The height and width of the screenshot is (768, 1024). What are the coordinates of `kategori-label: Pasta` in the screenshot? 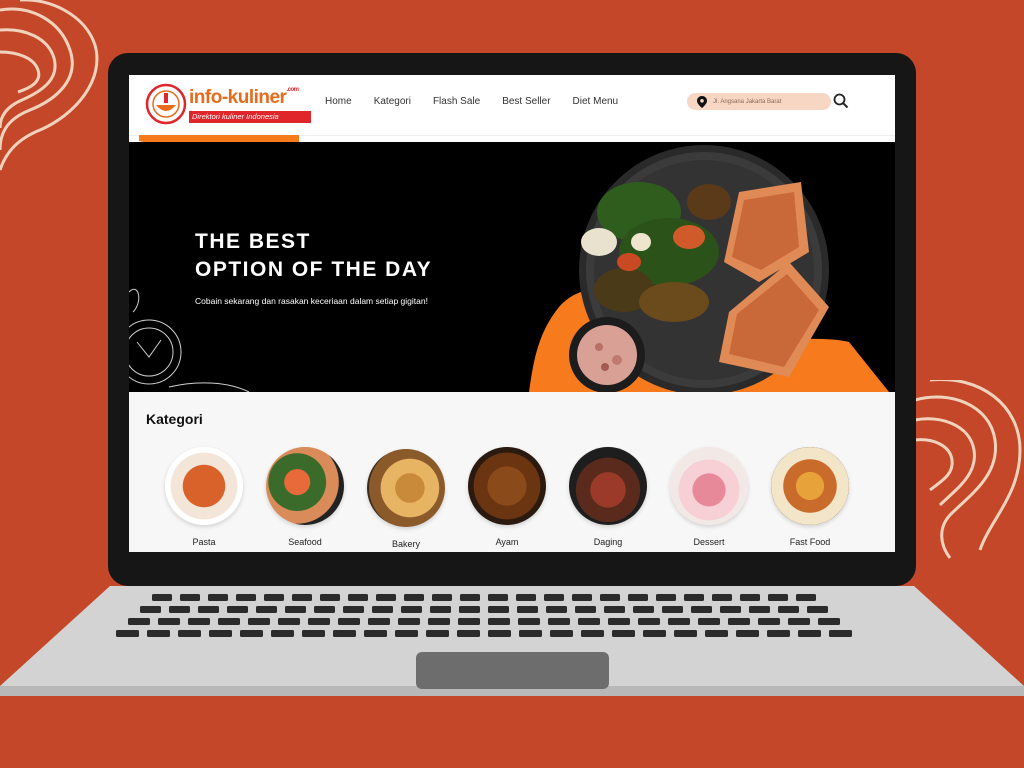 It's located at (204, 542).